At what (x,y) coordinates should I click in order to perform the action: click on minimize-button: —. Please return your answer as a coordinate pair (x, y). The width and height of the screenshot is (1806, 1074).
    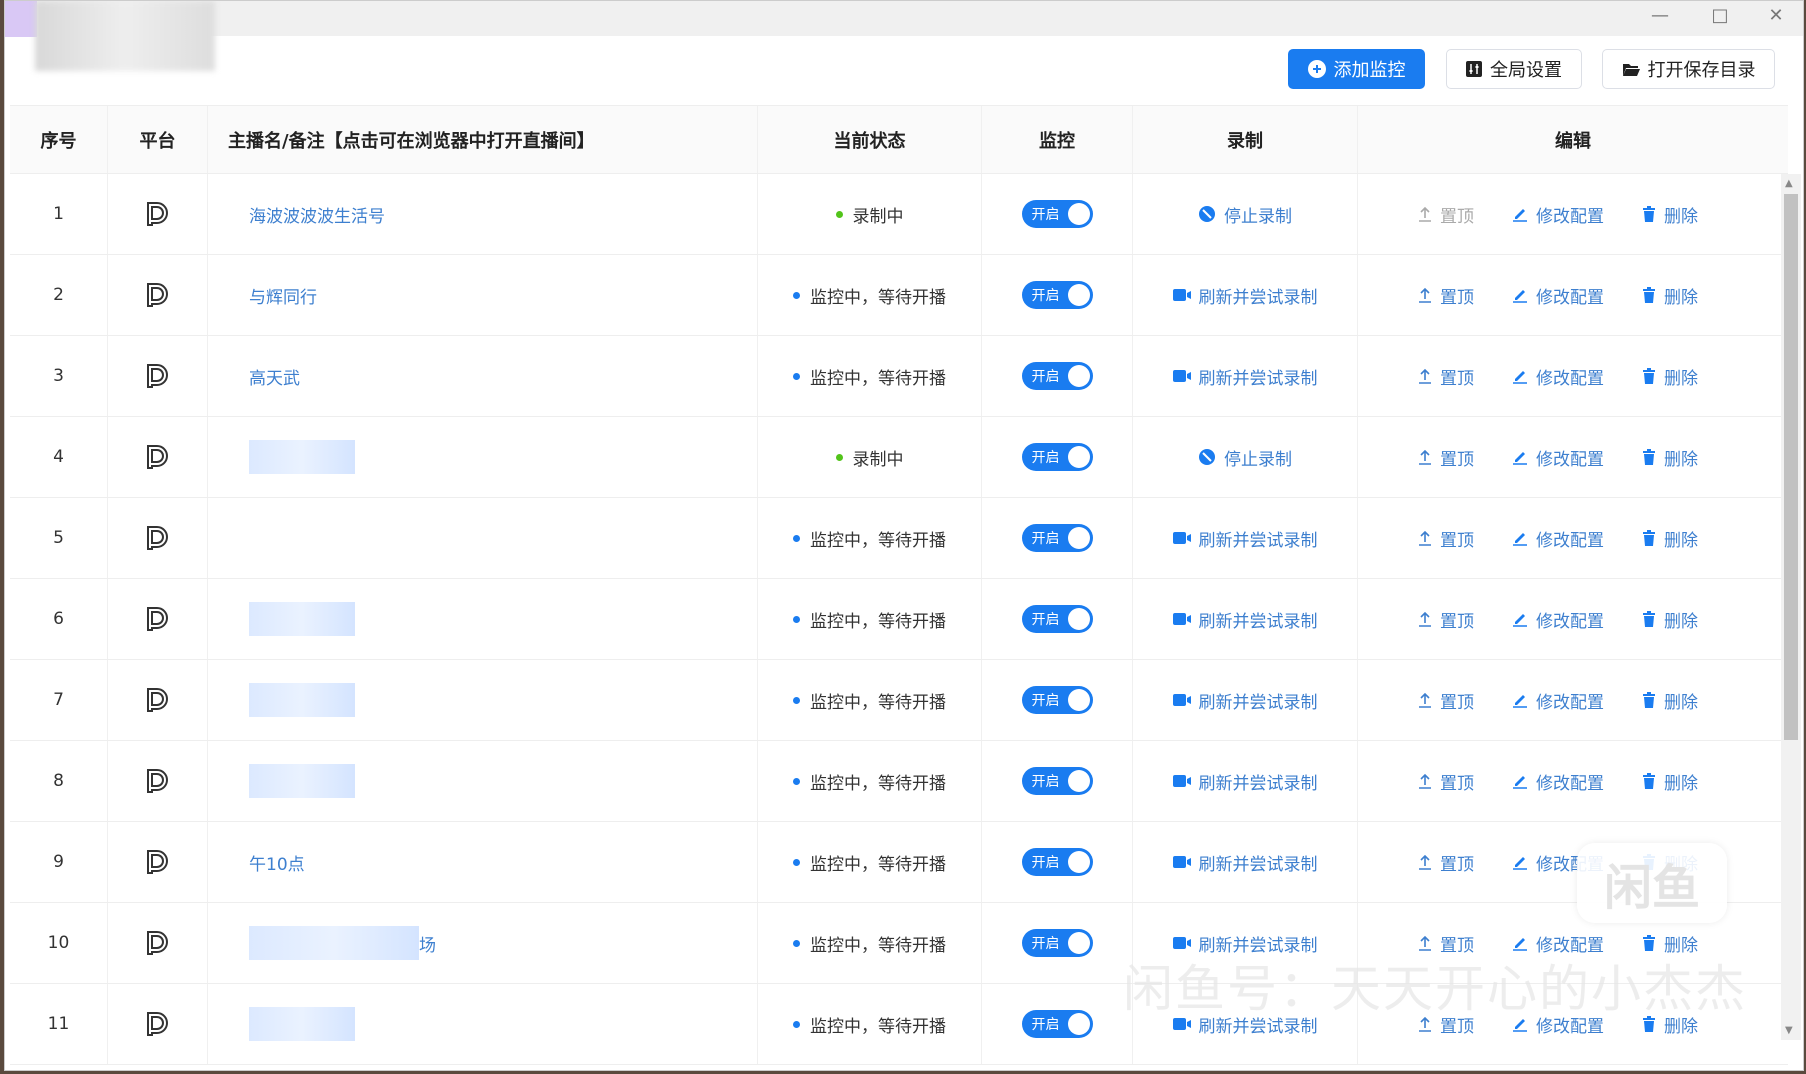
    Looking at the image, I should click on (1660, 15).